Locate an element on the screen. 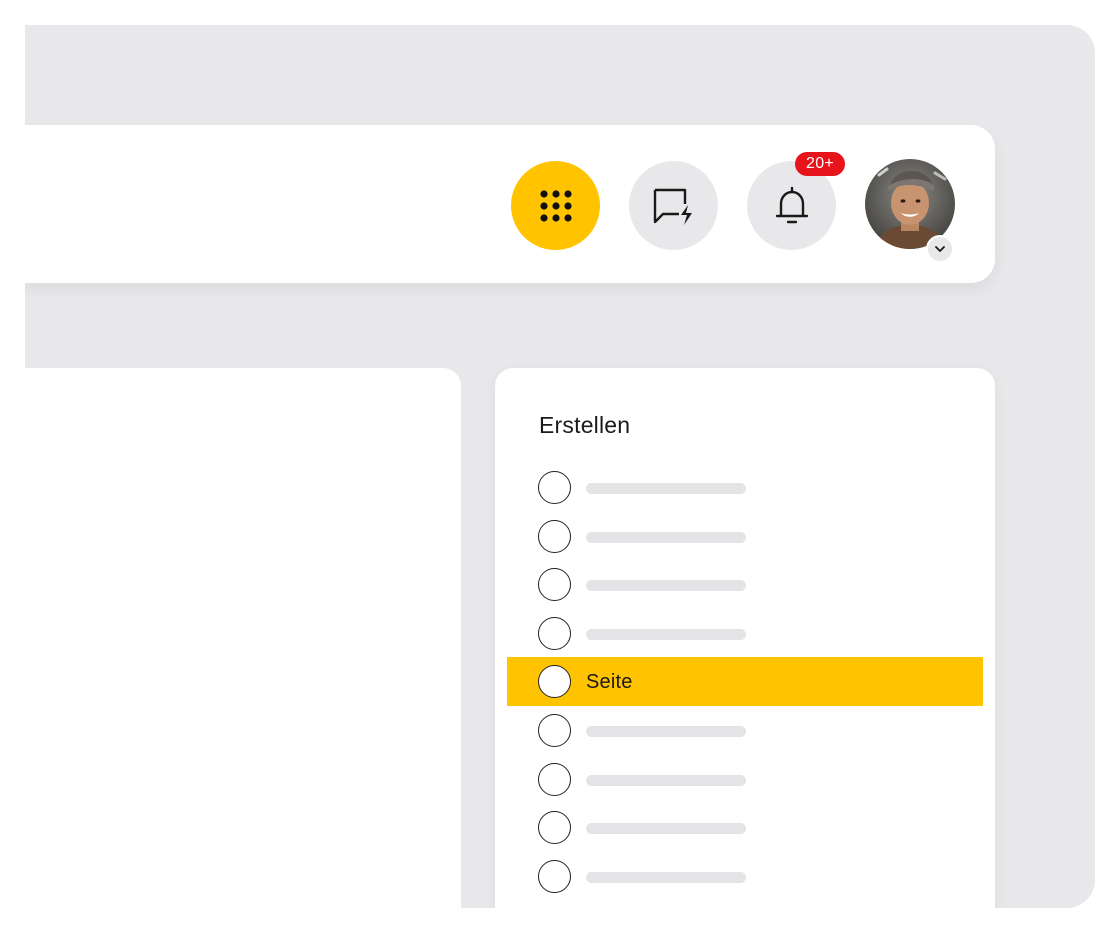 This screenshot has width=1120, height=934. avatar-menu-toggle is located at coordinates (940, 249).